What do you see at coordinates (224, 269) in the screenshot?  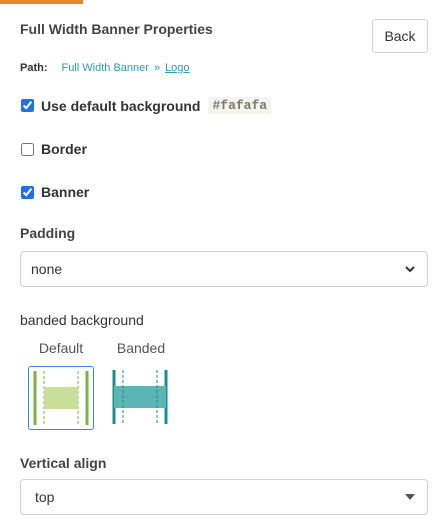 I see `padding-select: none` at bounding box center [224, 269].